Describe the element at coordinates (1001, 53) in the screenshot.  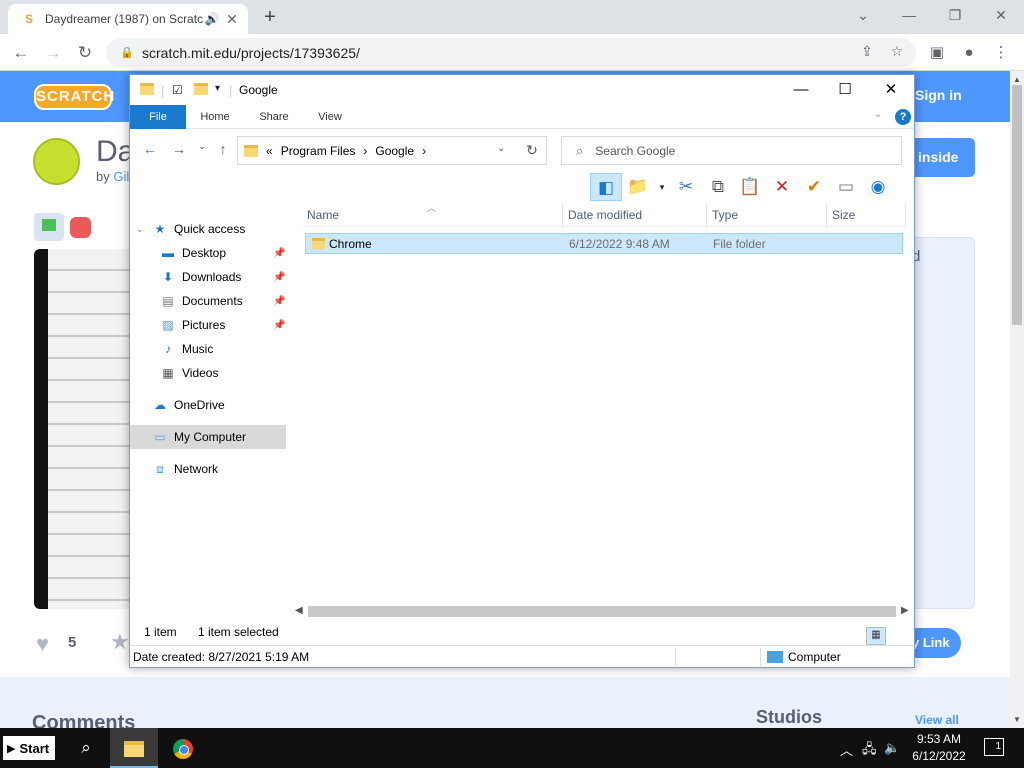
I see `kebab-menu-icon: ⋮` at that location.